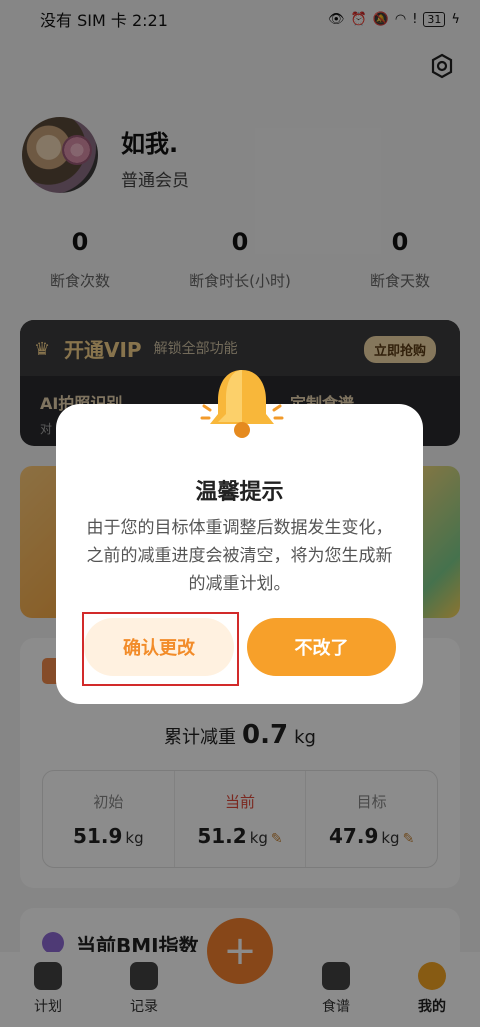  What do you see at coordinates (321, 647) in the screenshot?
I see `no-change-button: 不改了` at bounding box center [321, 647].